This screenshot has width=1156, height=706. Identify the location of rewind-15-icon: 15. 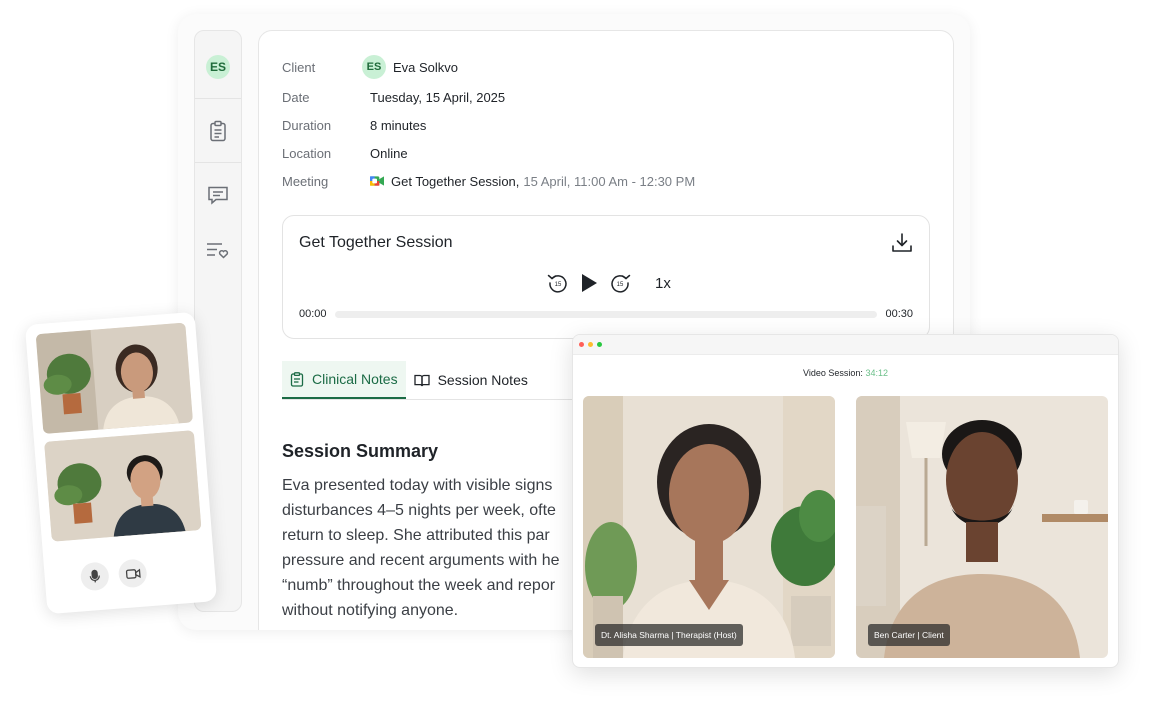
(557, 283).